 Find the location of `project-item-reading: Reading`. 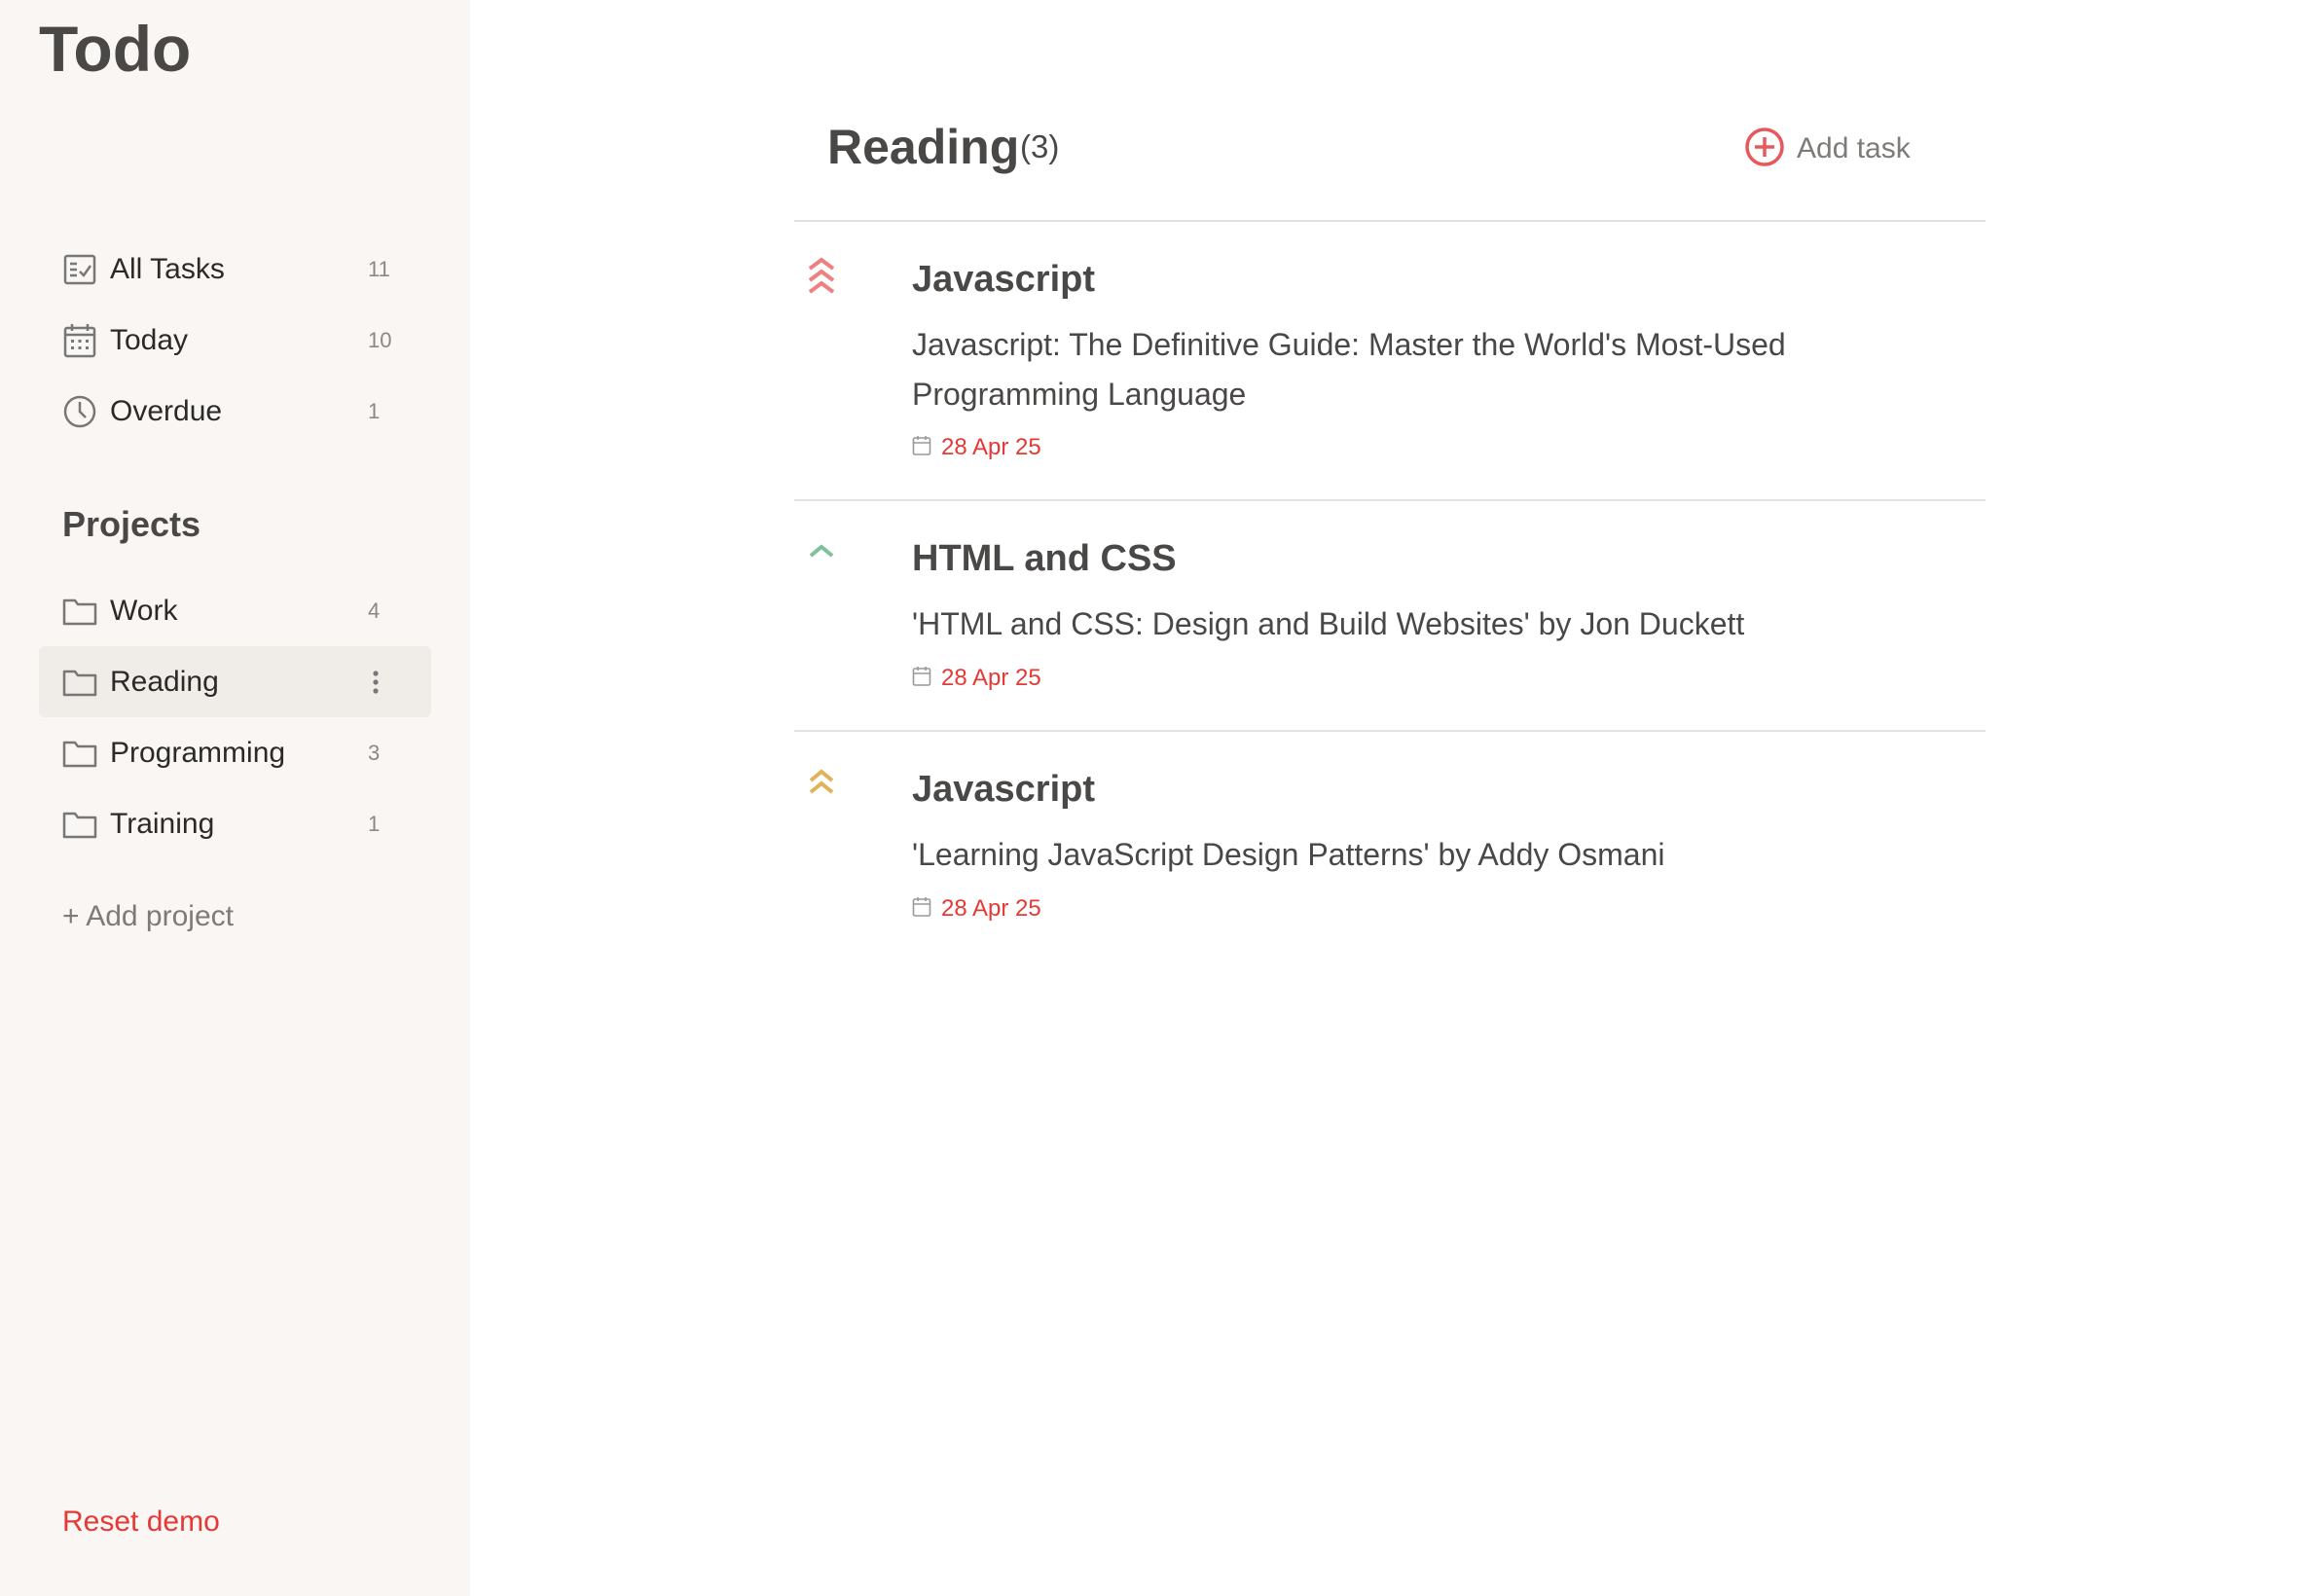

project-item-reading: Reading is located at coordinates (235, 681).